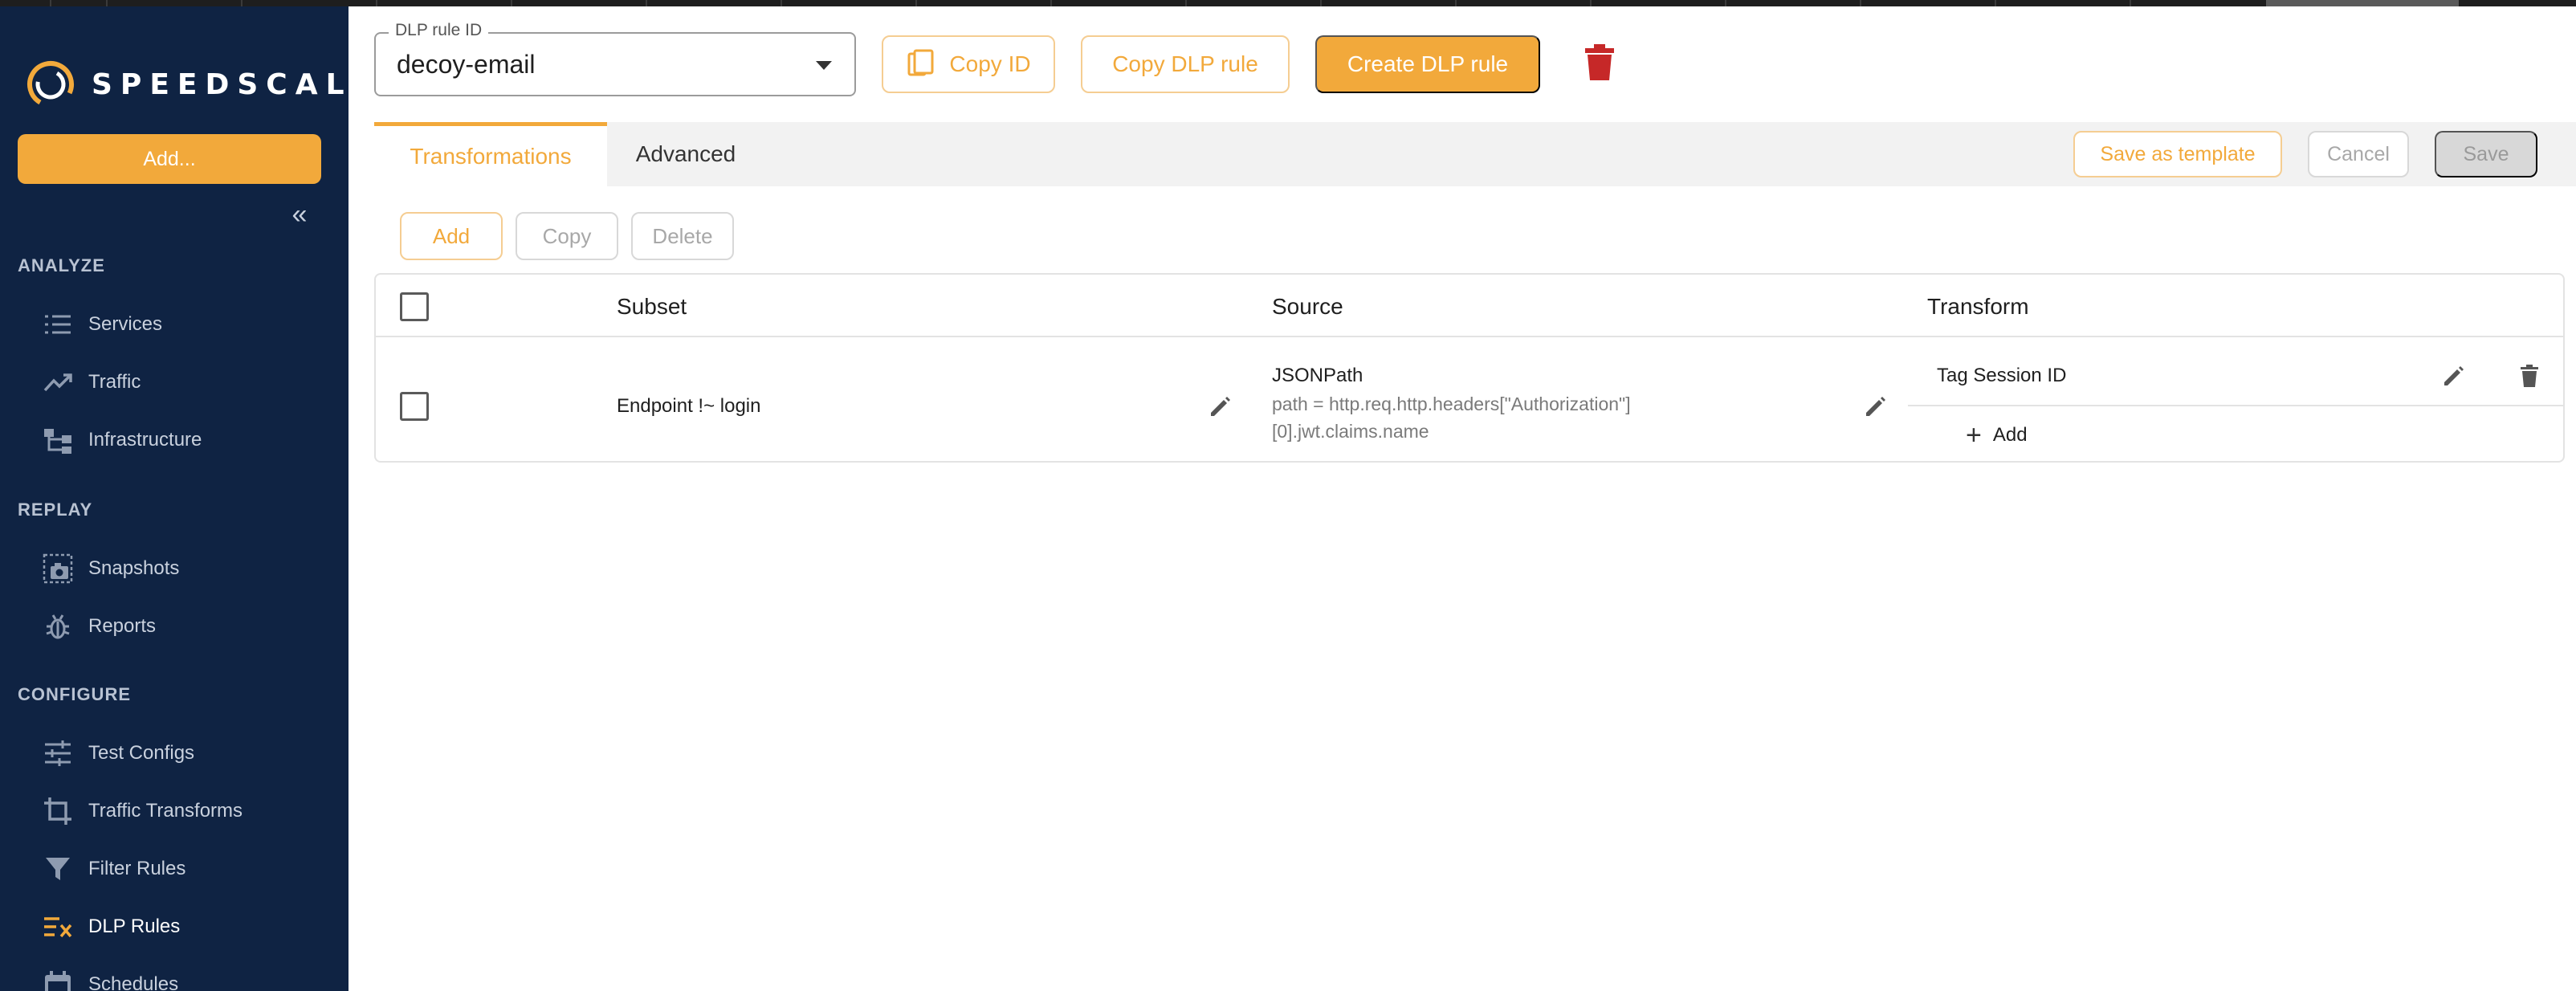 The width and height of the screenshot is (2576, 991). Describe the element at coordinates (57, 383) in the screenshot. I see `trending-up-icon` at that location.